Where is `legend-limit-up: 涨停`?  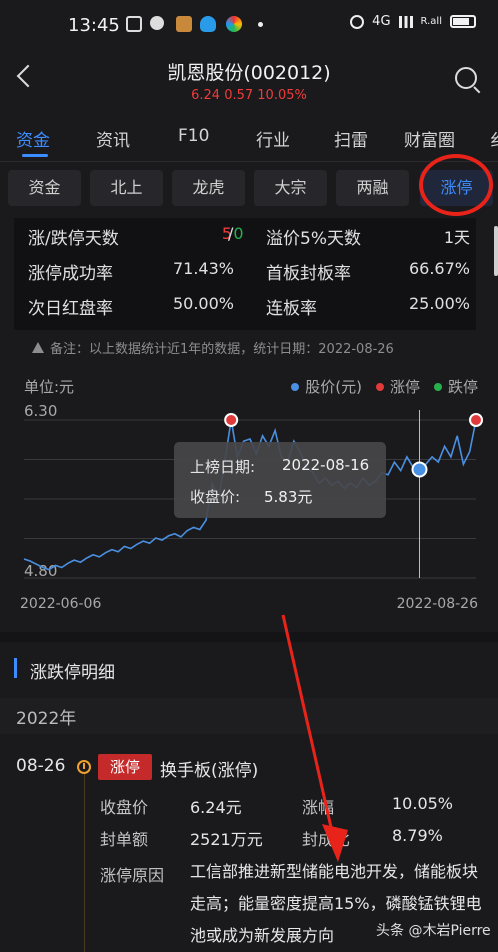
legend-limit-up: 涨停 is located at coordinates (397, 386).